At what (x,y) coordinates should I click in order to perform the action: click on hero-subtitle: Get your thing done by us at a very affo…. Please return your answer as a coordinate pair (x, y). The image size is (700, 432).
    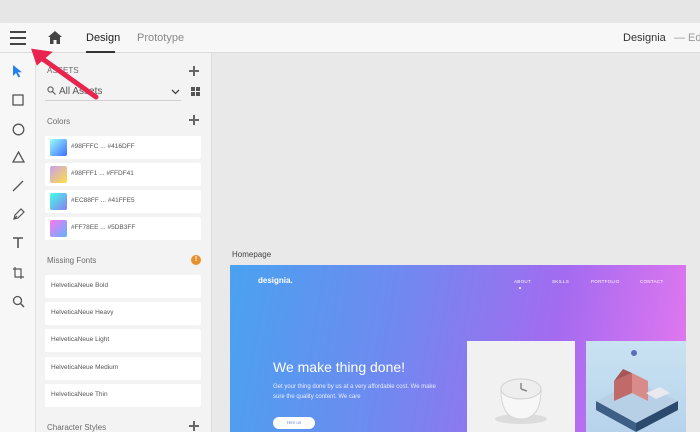
    Looking at the image, I should click on (354, 392).